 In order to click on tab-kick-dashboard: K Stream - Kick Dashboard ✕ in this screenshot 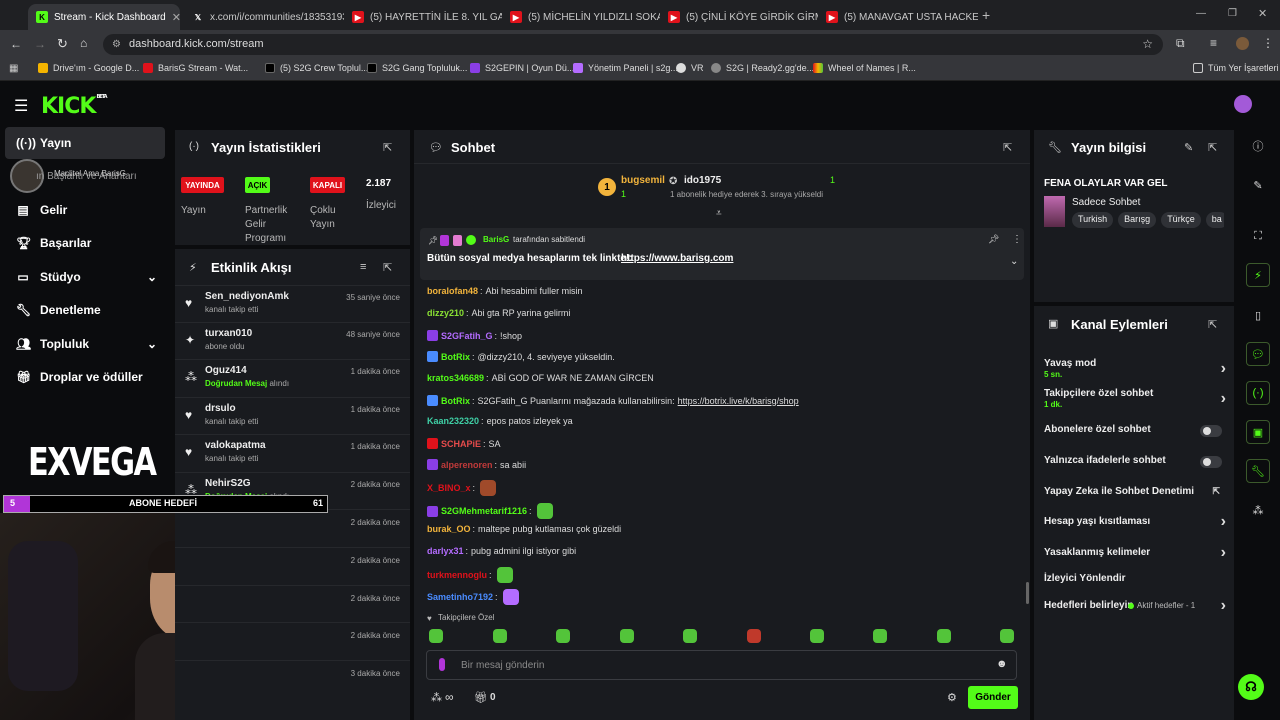, I will do `click(104, 17)`.